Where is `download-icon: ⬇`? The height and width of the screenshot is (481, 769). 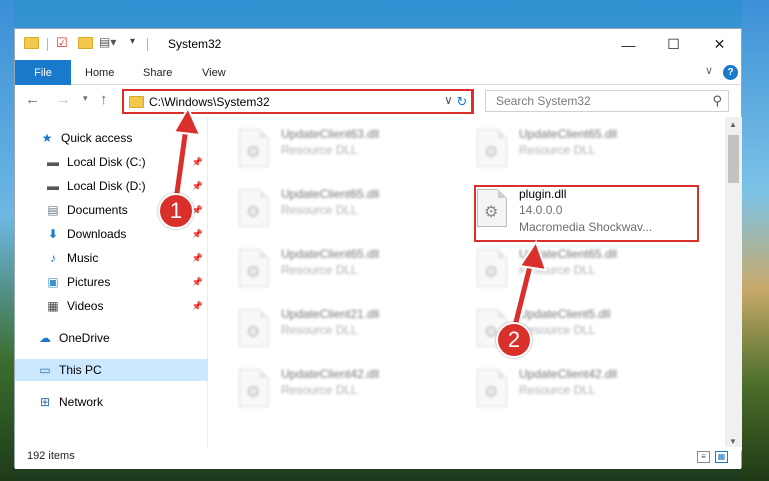 download-icon: ⬇ is located at coordinates (53, 234).